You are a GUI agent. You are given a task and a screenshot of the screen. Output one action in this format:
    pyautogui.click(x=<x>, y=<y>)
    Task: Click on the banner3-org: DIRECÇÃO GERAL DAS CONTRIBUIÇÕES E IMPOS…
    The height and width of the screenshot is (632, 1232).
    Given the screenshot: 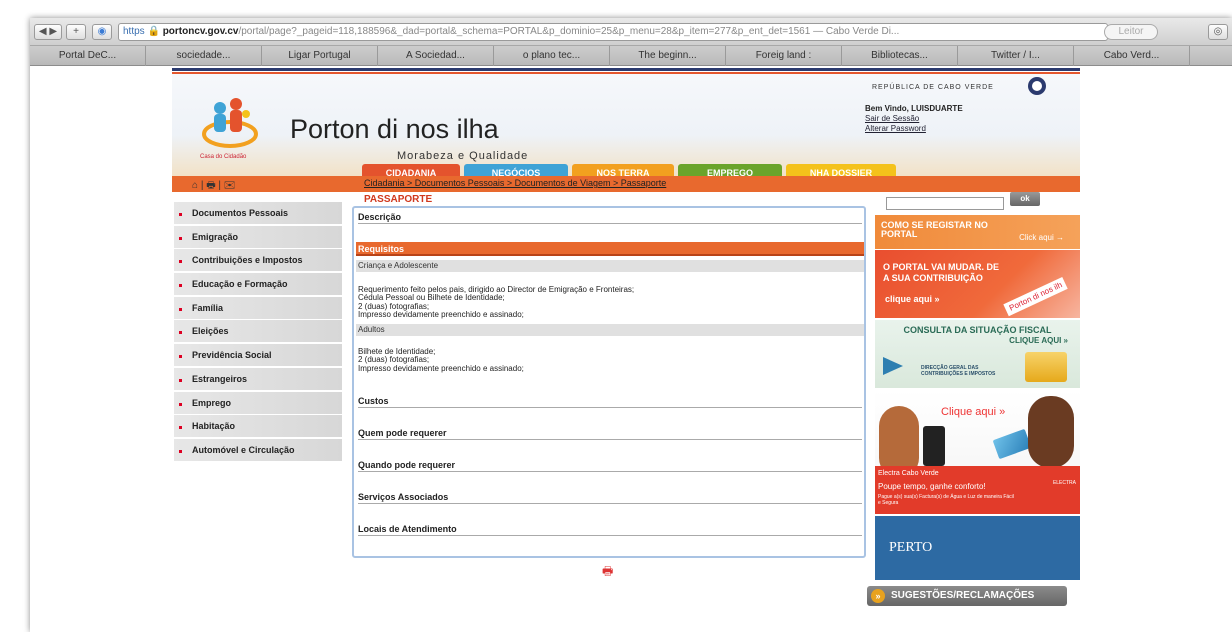 What is the action you would take?
    pyautogui.click(x=958, y=371)
    